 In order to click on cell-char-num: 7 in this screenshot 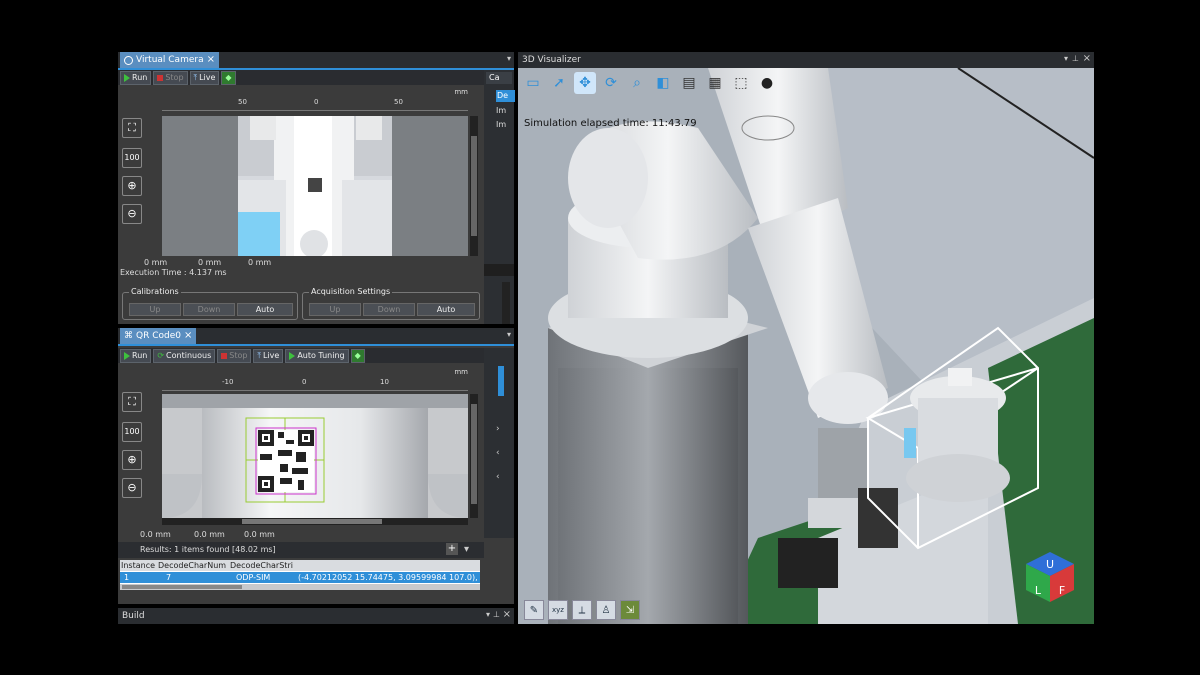, I will do `click(169, 577)`.